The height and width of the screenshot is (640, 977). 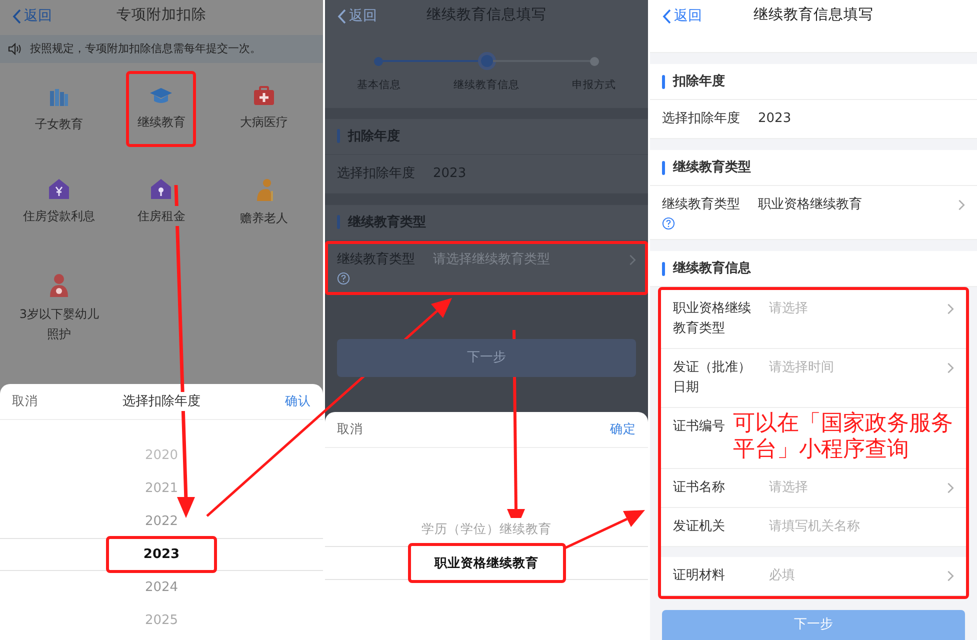 I want to click on category-item: 住房租金, so click(x=161, y=202).